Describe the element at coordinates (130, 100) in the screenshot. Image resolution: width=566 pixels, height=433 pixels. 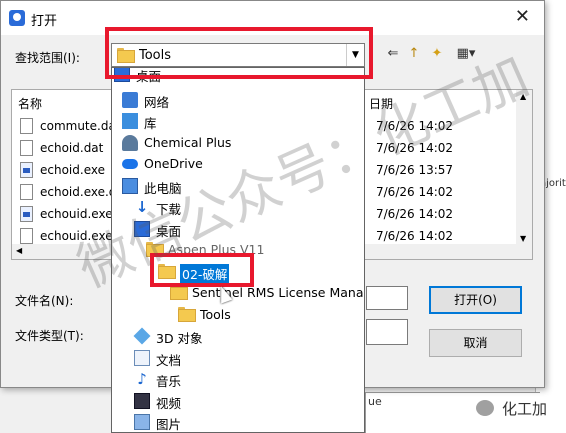
I see `network-icon` at that location.